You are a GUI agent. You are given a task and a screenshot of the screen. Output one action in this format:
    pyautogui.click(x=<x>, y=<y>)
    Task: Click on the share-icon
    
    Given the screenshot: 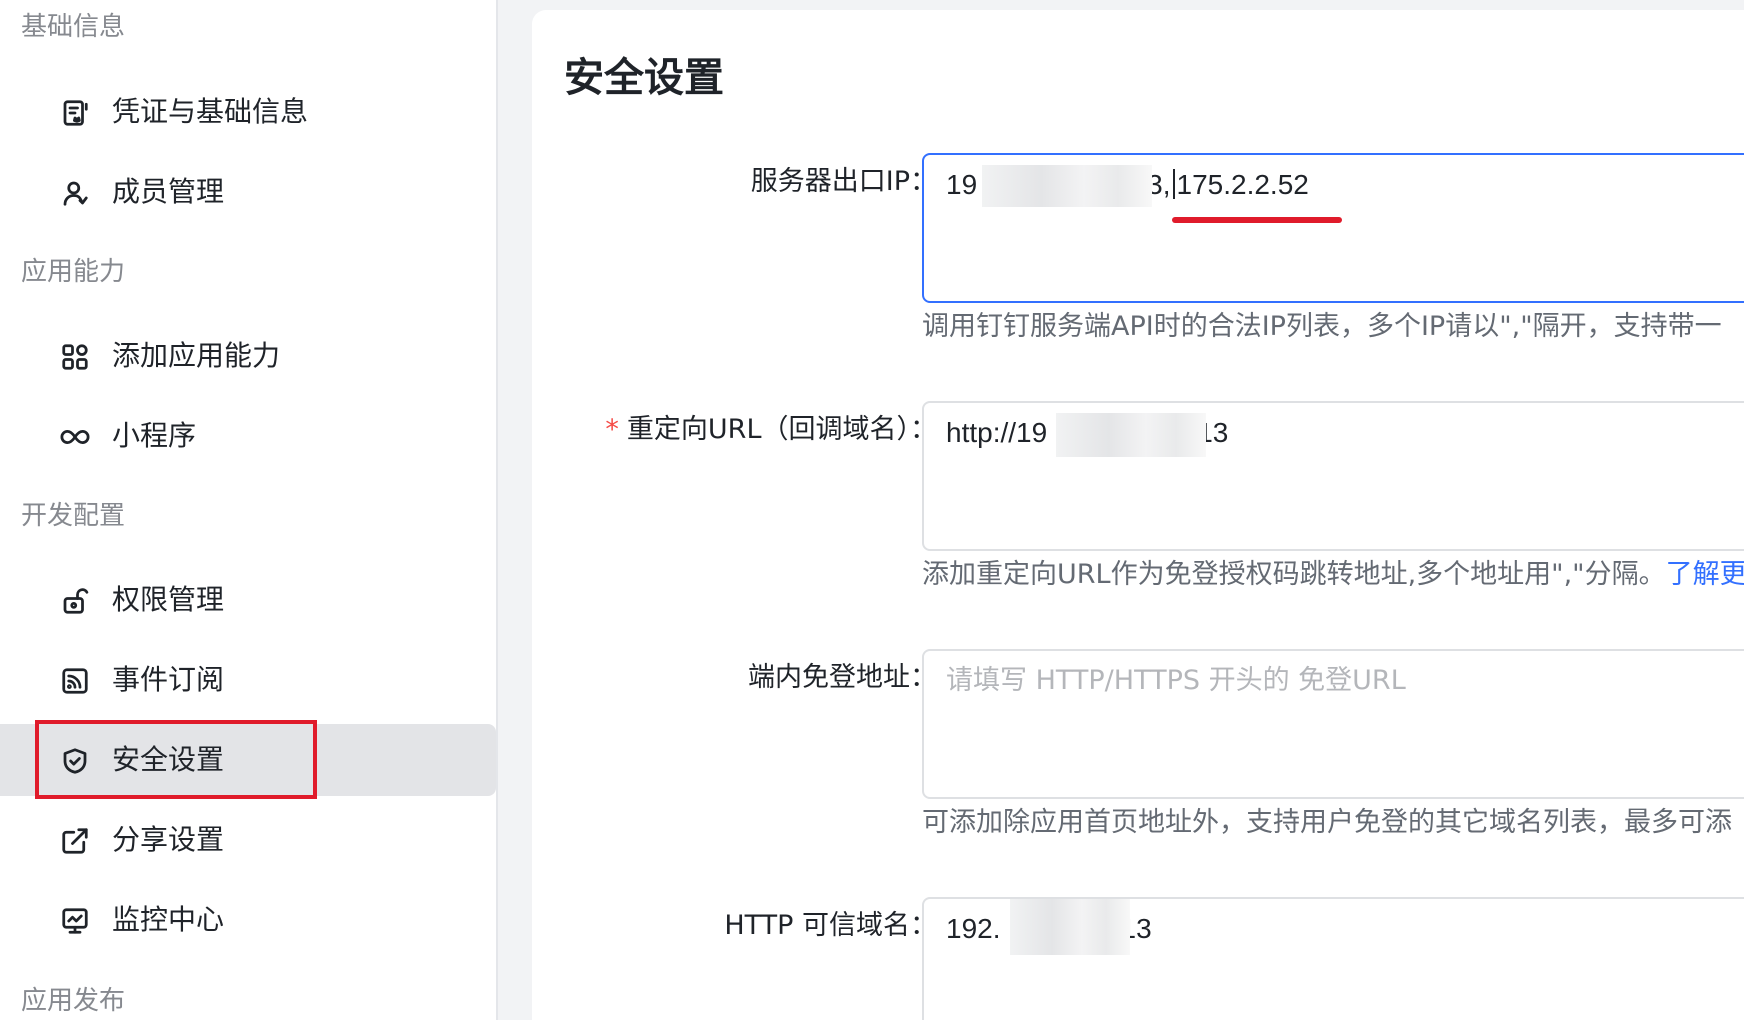 What is the action you would take?
    pyautogui.click(x=75, y=841)
    